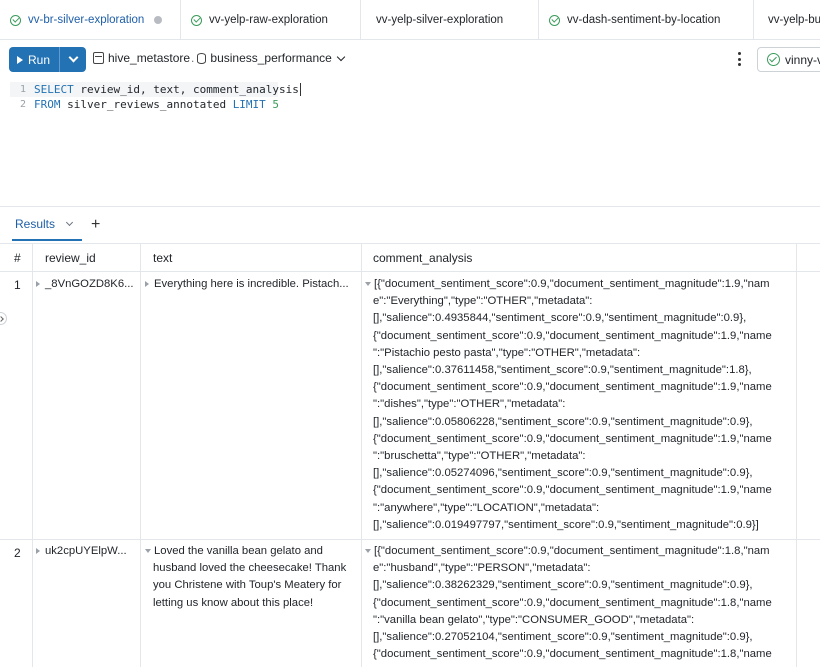 Image resolution: width=820 pixels, height=667 pixels. What do you see at coordinates (17, 553) in the screenshot?
I see `row-number: 2` at bounding box center [17, 553].